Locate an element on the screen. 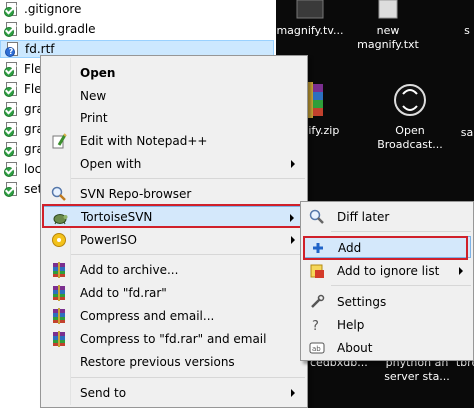 This screenshot has width=474, height=408. menu-item-svn-repo-browser: SVN Repo-browser is located at coordinates (174, 194).